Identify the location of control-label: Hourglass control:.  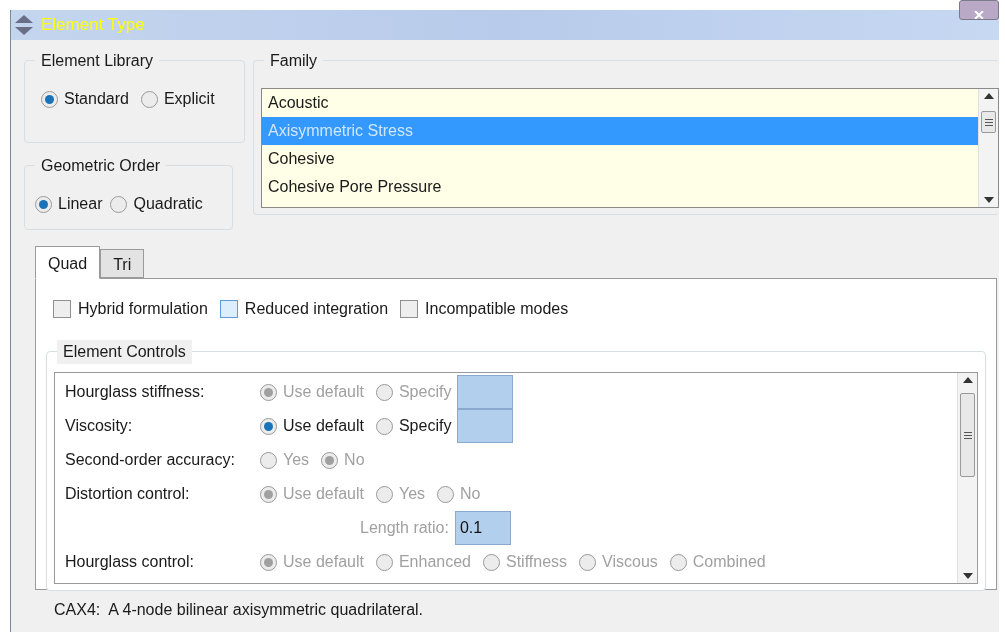
(130, 562).